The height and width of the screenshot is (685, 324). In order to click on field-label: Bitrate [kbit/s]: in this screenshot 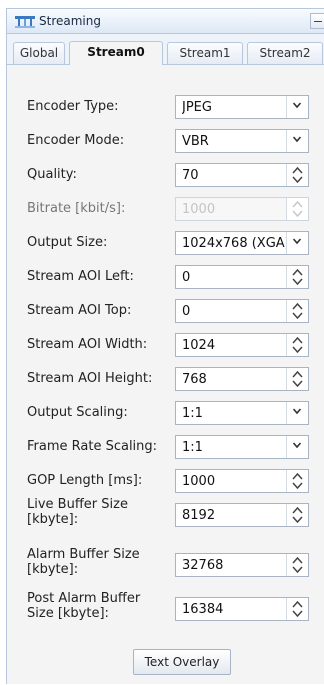, I will do `click(76, 208)`.